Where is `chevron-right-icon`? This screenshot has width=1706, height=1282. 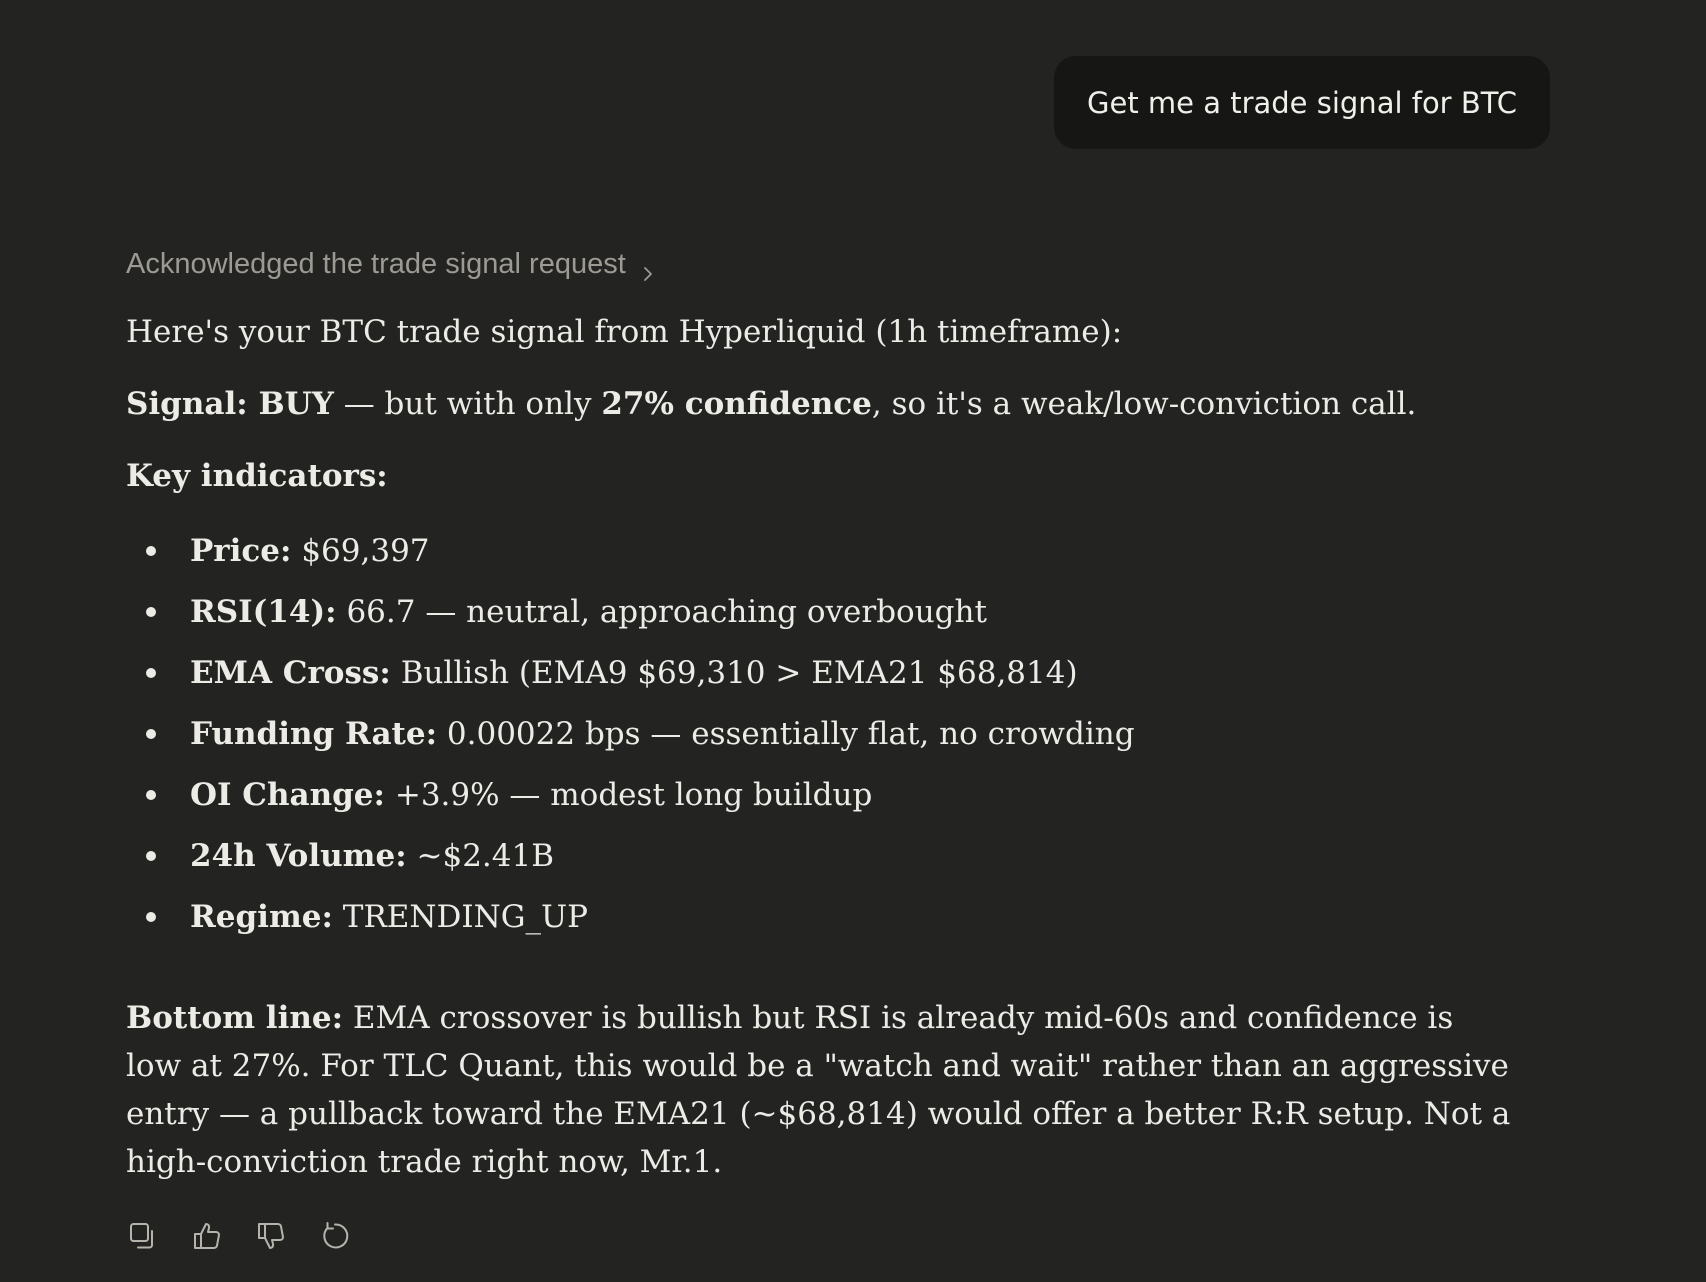 chevron-right-icon is located at coordinates (648, 269).